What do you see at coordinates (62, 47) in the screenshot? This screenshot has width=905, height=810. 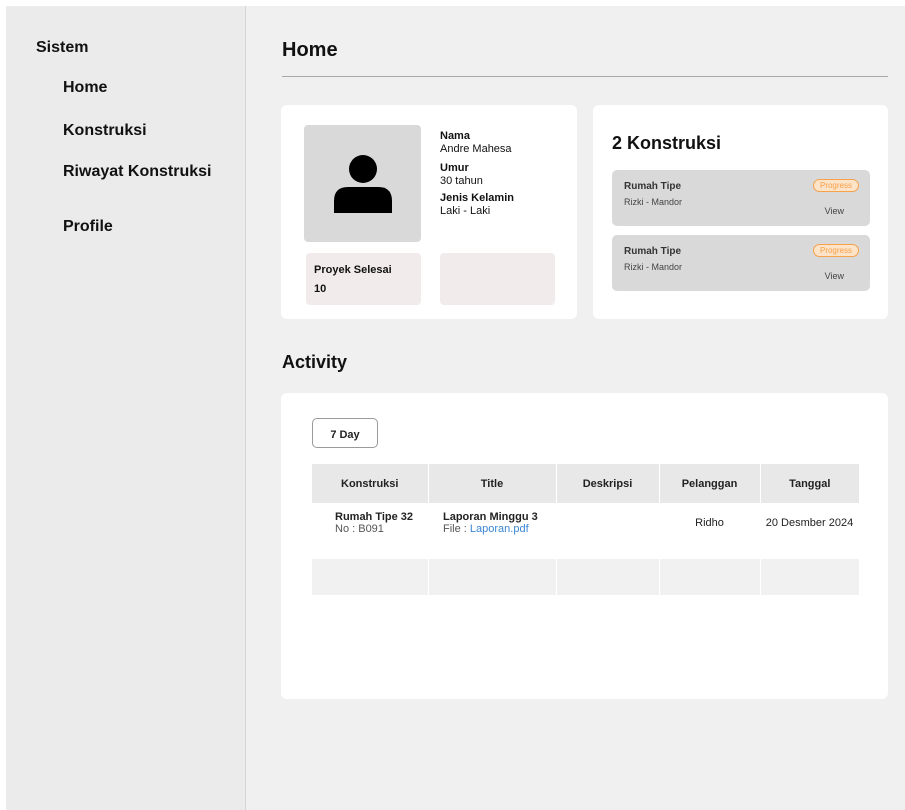 I see `sidebar-brand: Sistem` at bounding box center [62, 47].